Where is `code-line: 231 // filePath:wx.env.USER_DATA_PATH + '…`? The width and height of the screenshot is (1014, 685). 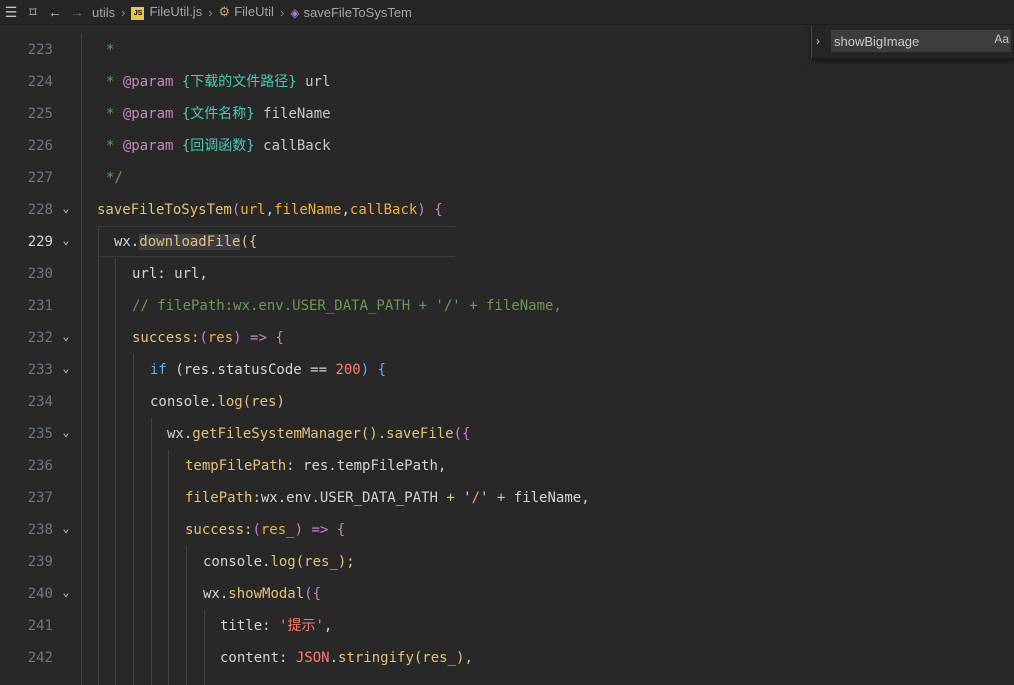 code-line: 231 // filePath:wx.env.USER_DATA_PATH + '… is located at coordinates (507, 306).